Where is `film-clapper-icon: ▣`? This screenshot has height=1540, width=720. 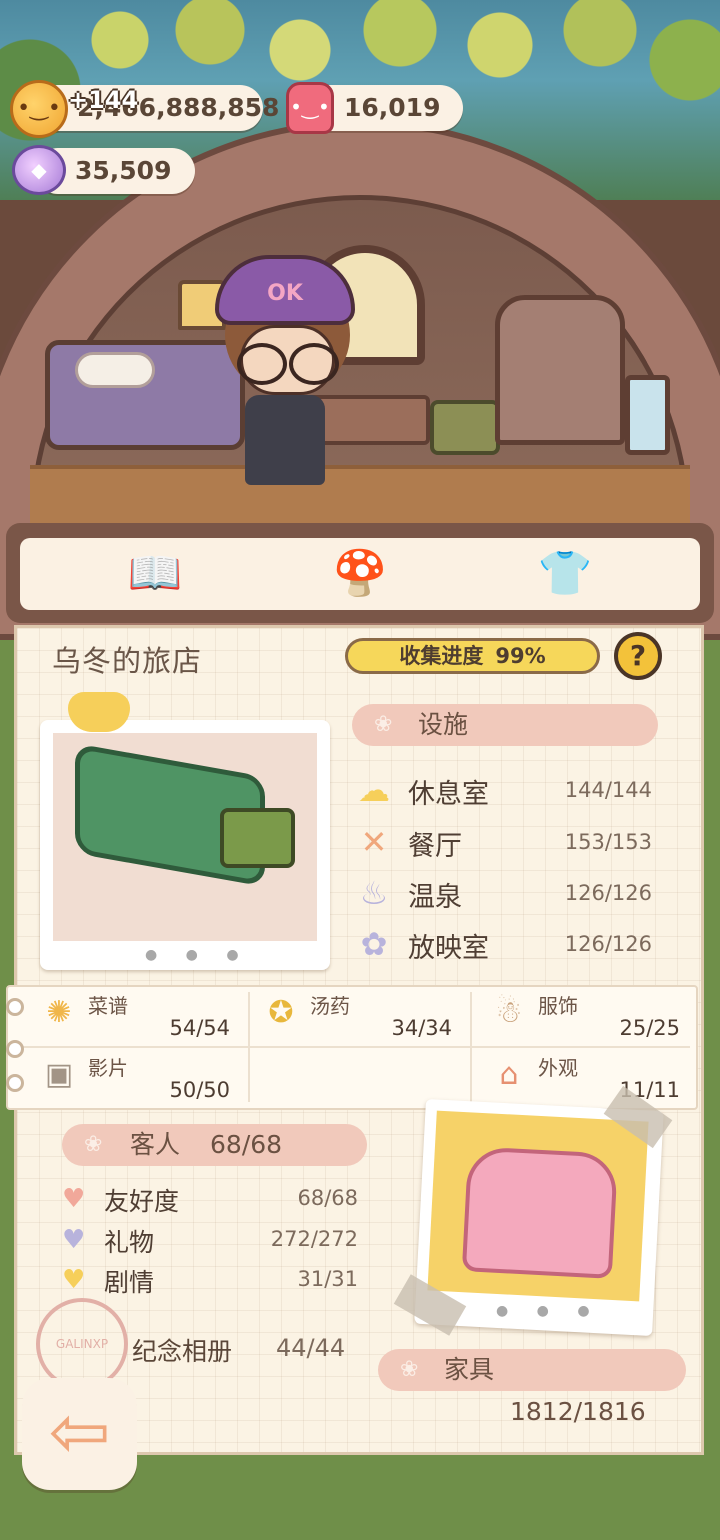 film-clapper-icon: ▣ is located at coordinates (59, 1074).